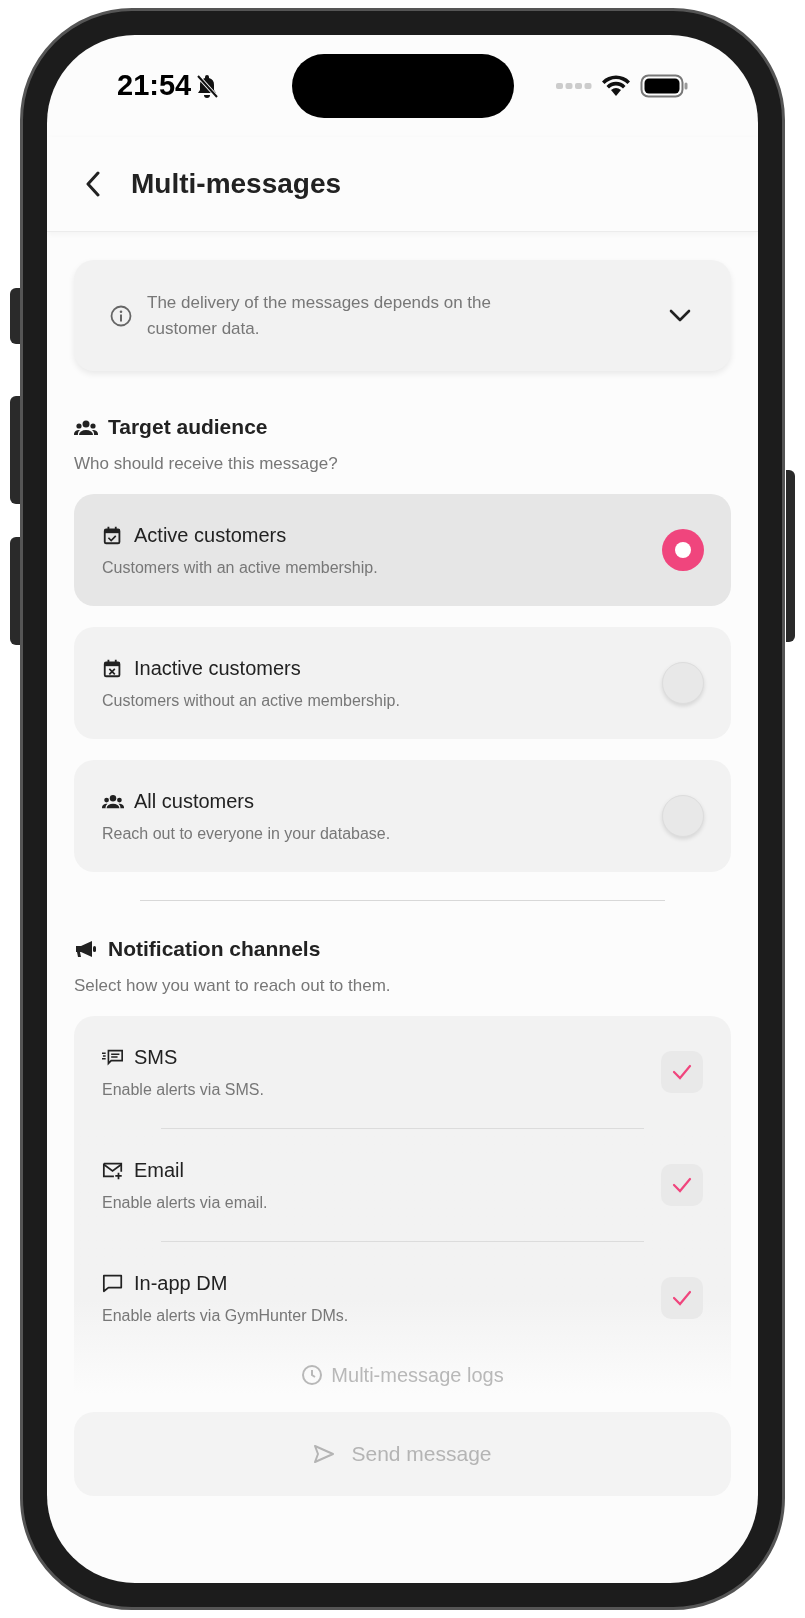  Describe the element at coordinates (402, 550) in the screenshot. I see `audience-option: Active customers Customers with an active membership.` at that location.